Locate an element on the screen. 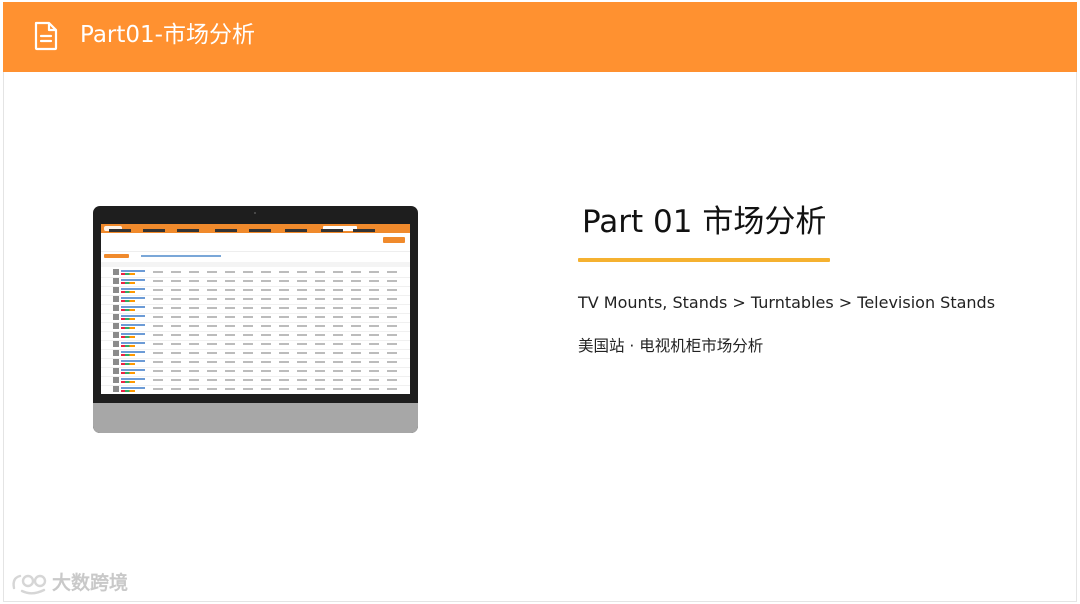 The image size is (1080, 604). screen-filter-links is located at coordinates (181, 256).